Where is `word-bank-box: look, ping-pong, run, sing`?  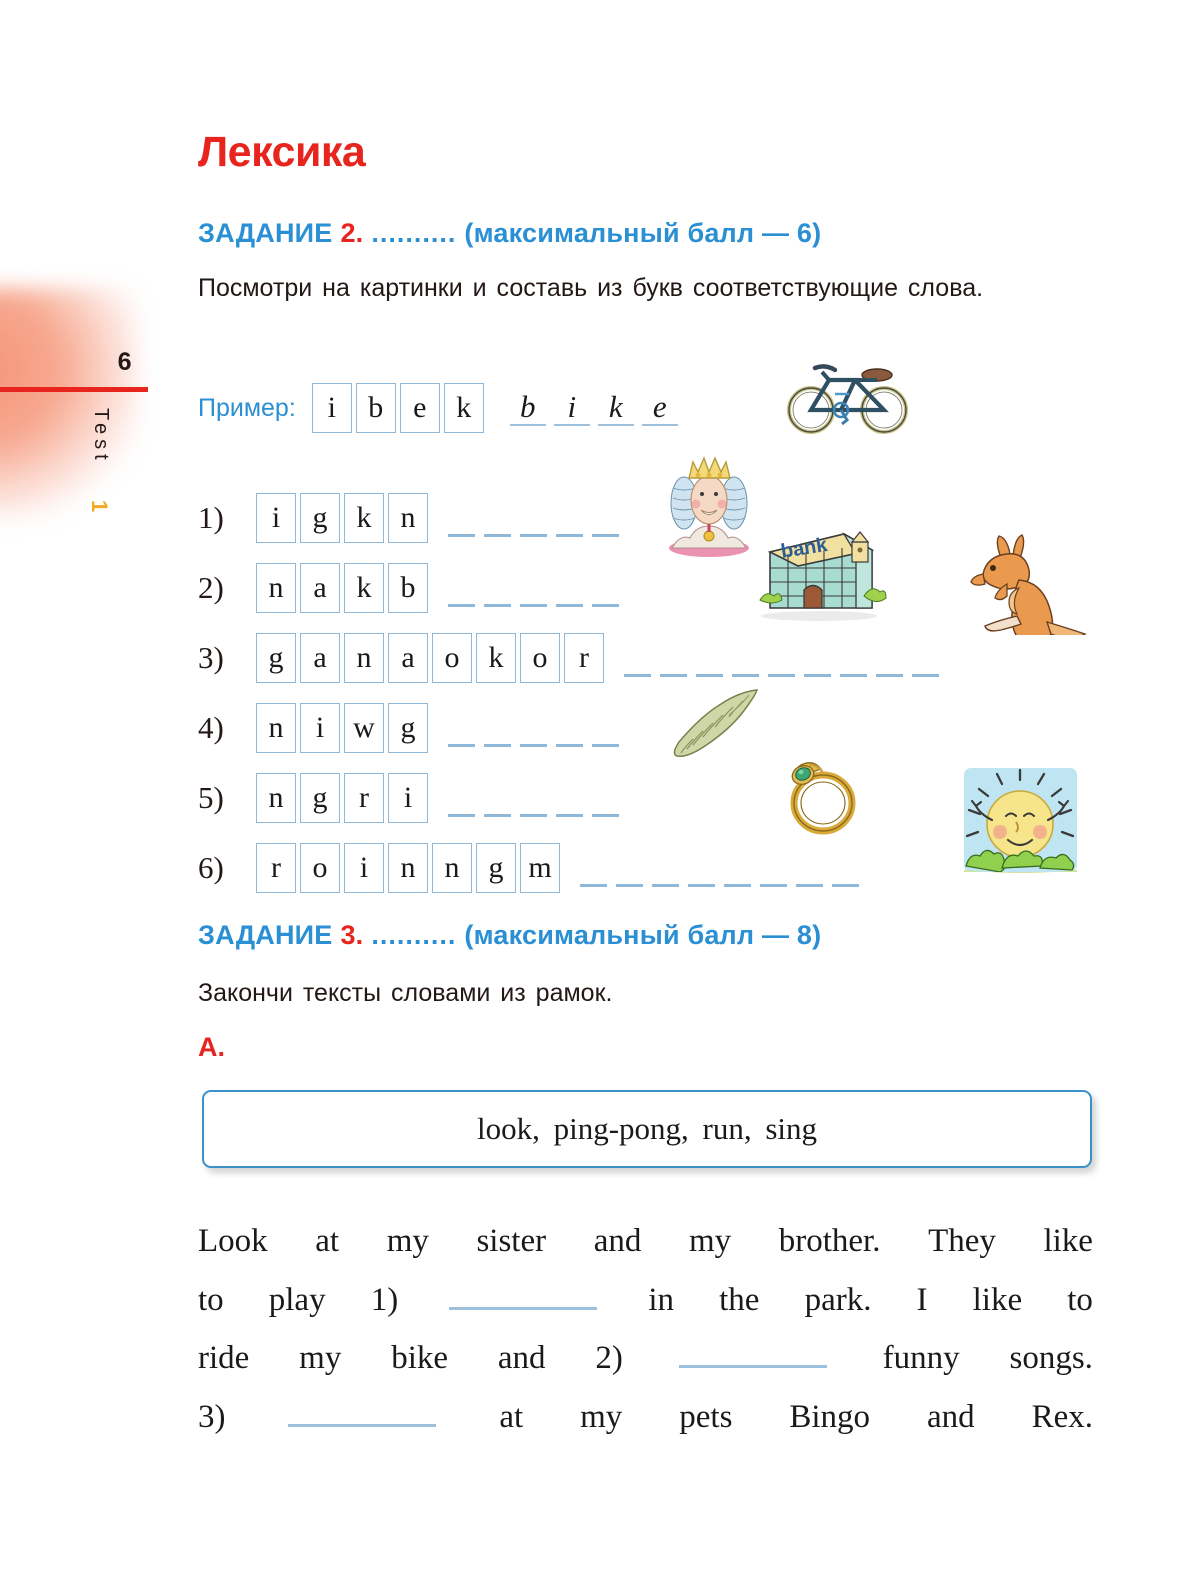 word-bank-box: look, ping-pong, run, sing is located at coordinates (647, 1129).